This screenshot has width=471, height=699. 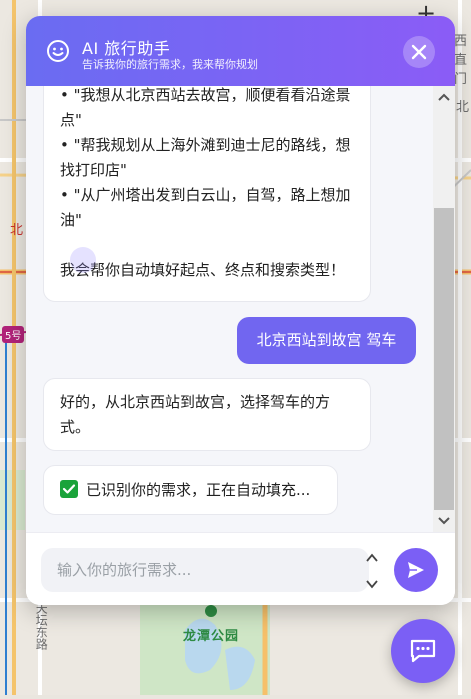 I want to click on scroll-up-arrow-icon, so click(x=444, y=97).